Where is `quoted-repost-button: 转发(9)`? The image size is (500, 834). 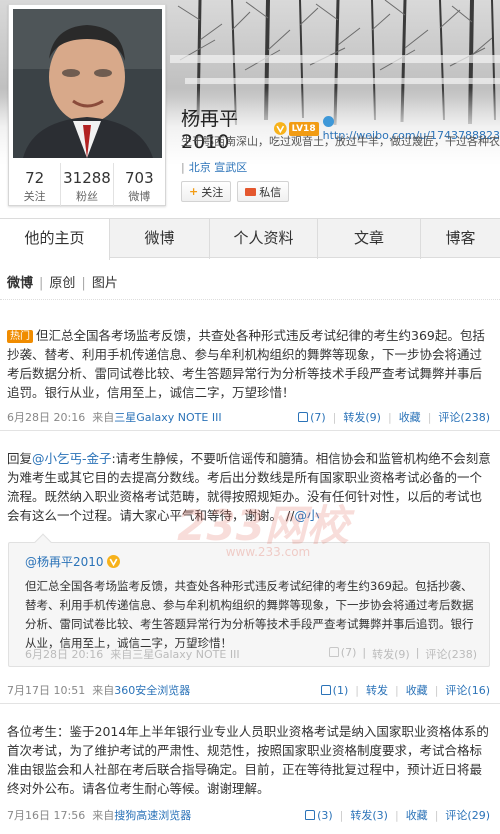 quoted-repost-button: 转发(9) is located at coordinates (391, 654).